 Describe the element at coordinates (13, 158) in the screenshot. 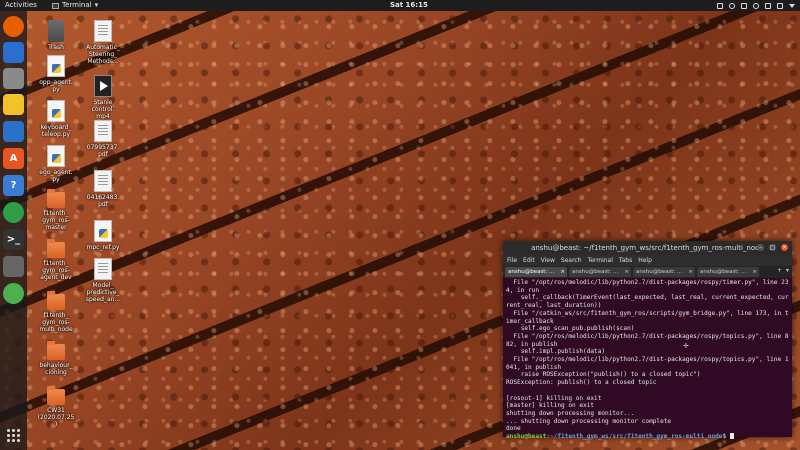

I see `software-center-icon: A` at that location.